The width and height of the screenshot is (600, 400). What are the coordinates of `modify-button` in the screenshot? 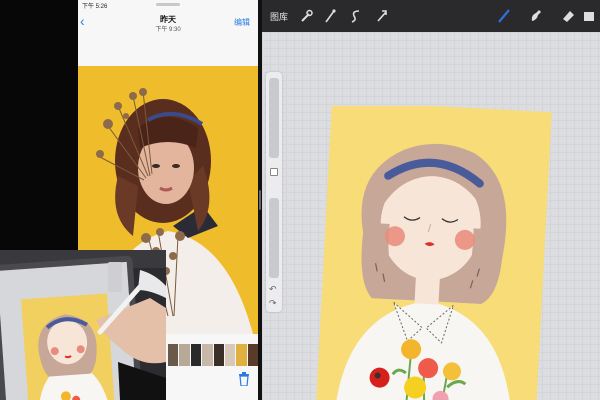 It's located at (274, 172).